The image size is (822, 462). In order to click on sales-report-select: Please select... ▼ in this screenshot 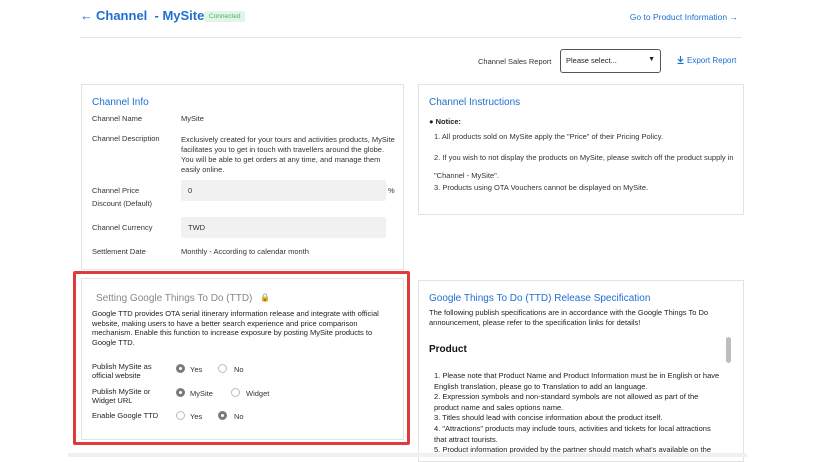, I will do `click(610, 61)`.